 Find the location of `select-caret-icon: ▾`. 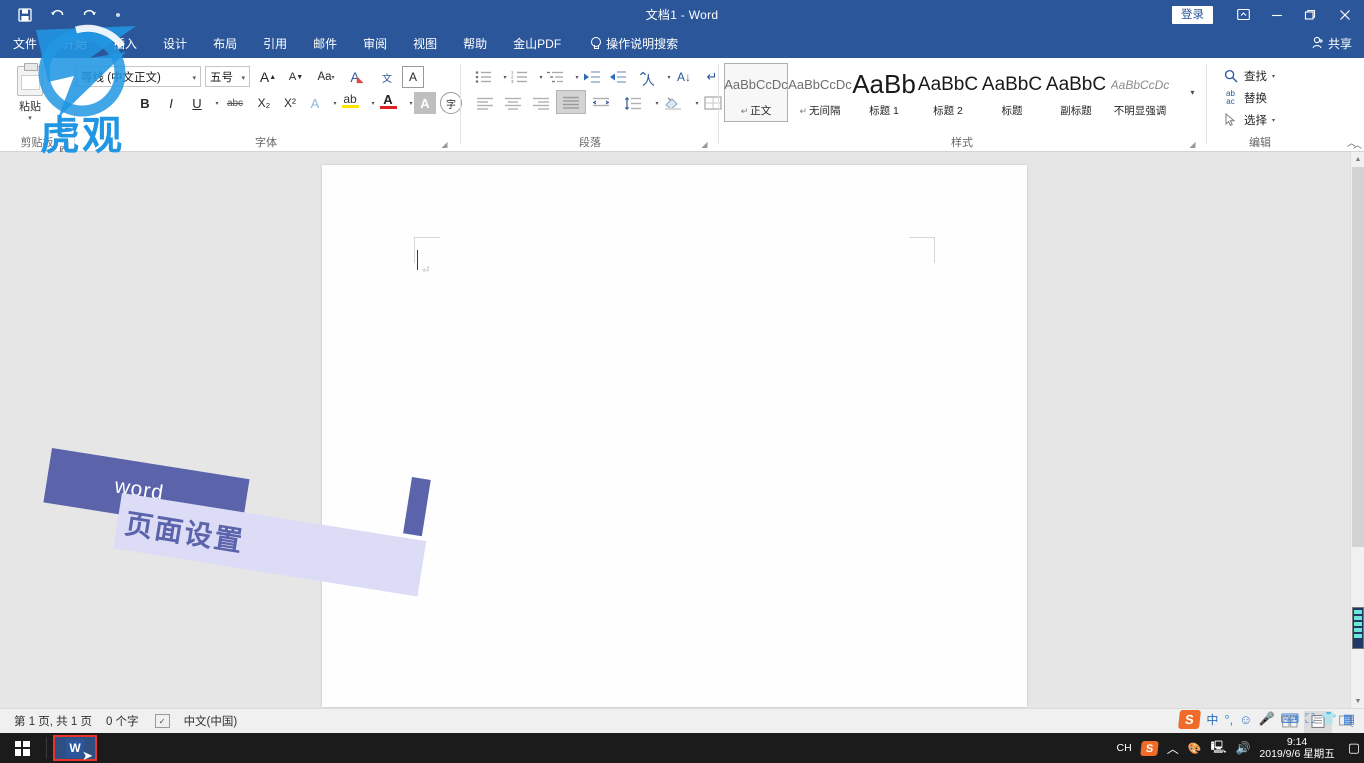

select-caret-icon: ▾ is located at coordinates (1273, 120).